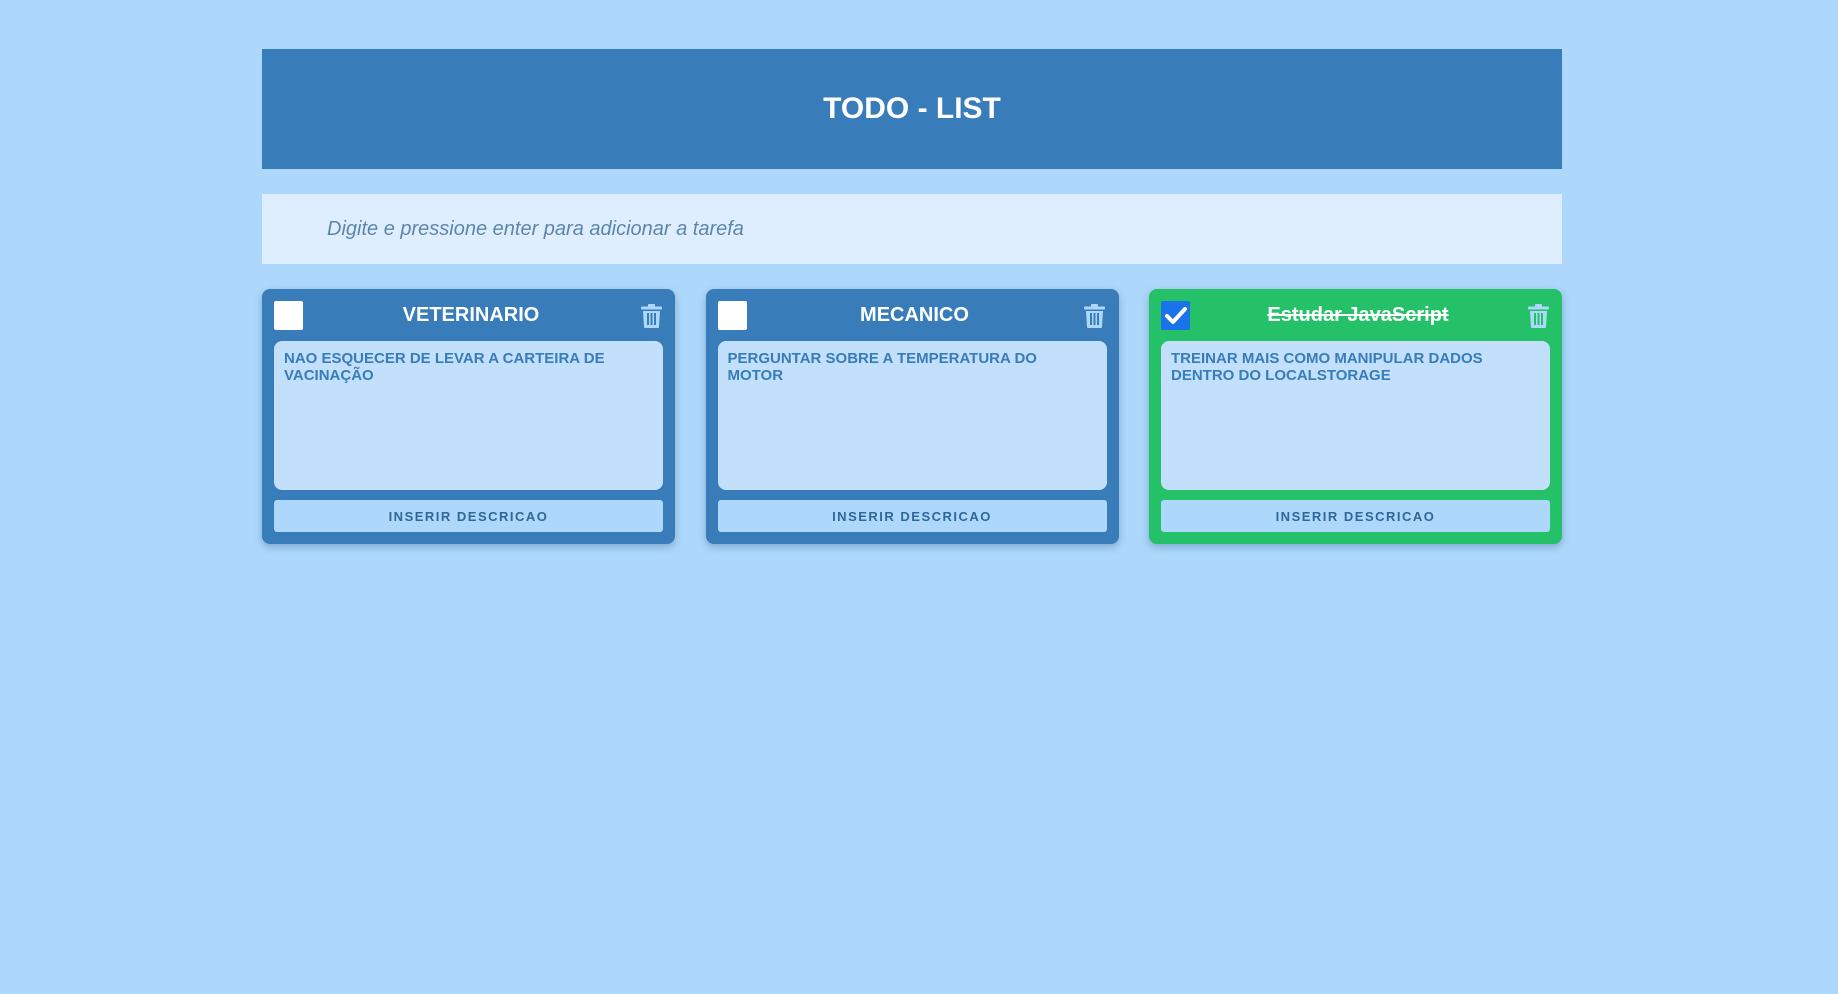 The image size is (1838, 994). I want to click on task-title: MECANICO, so click(914, 315).